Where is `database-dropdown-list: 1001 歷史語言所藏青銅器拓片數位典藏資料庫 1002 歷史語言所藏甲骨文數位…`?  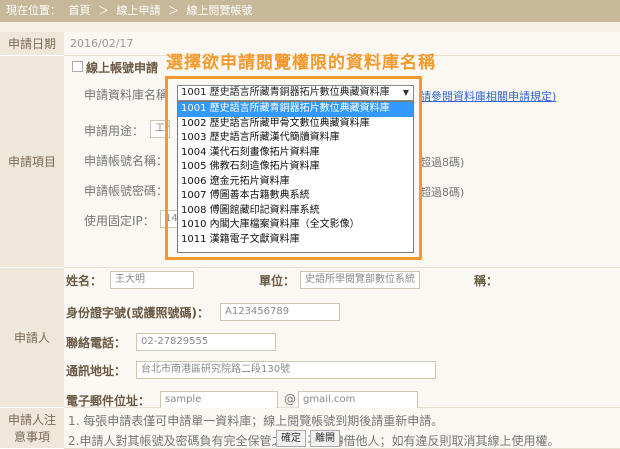
database-dropdown-list: 1001 歷史語言所藏青銅器拓片數位典藏資料庫 1002 歷史語言所藏甲骨文數位… is located at coordinates (295, 177).